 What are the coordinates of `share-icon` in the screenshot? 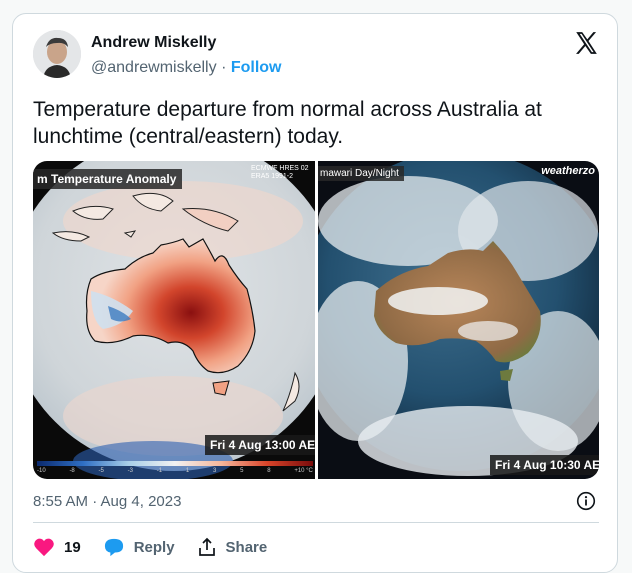 It's located at (206, 546).